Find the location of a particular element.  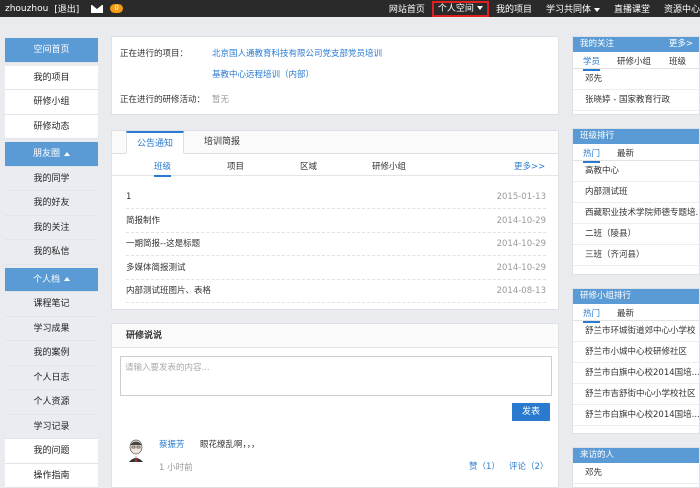

notice-title: 内部测试班图片、表格 is located at coordinates (169, 291).